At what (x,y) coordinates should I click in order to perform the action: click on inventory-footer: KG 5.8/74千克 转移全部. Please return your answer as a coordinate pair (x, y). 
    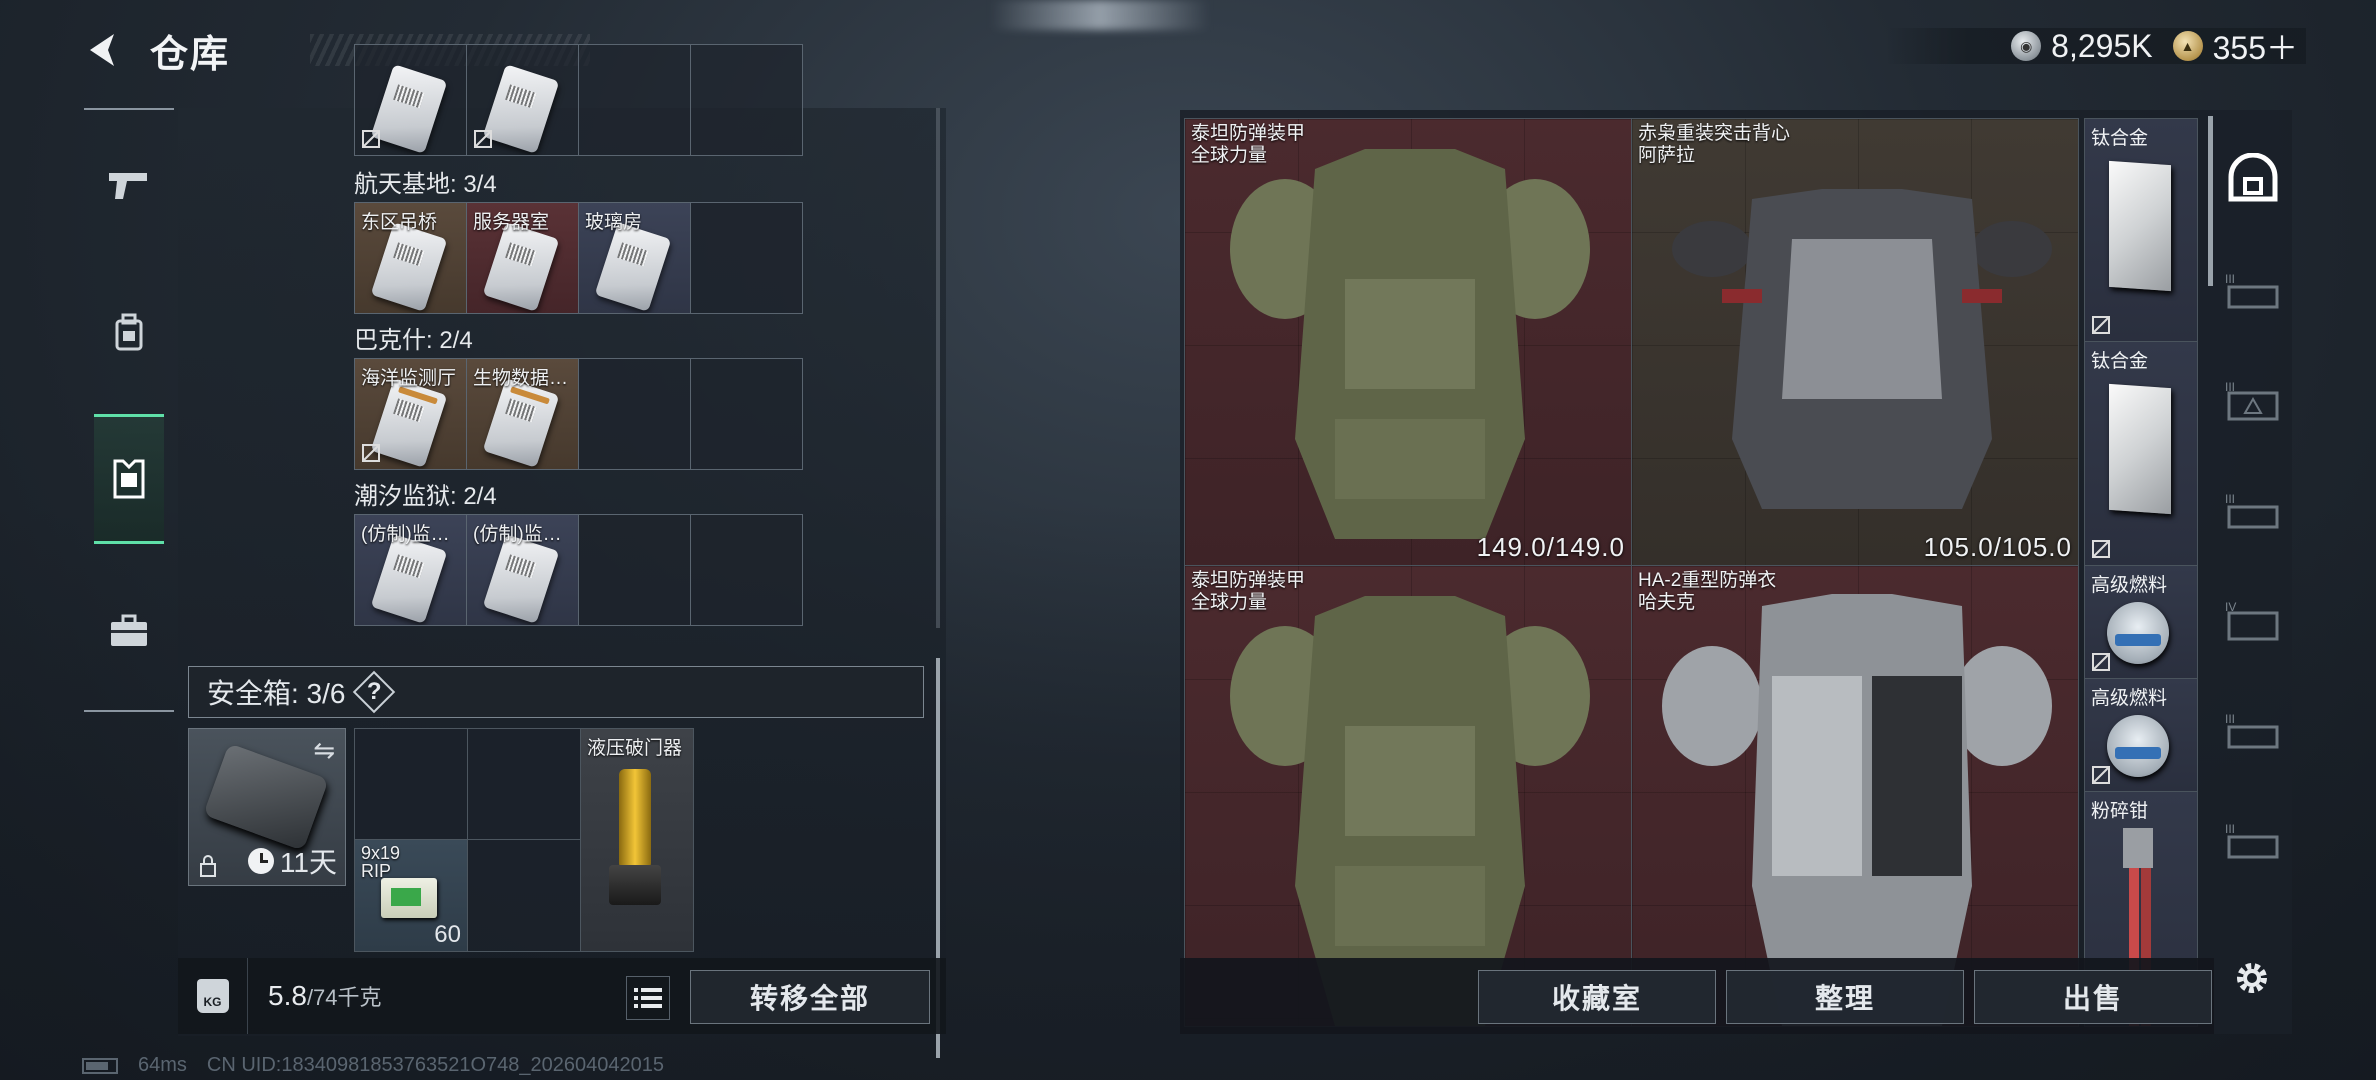
    Looking at the image, I should click on (562, 996).